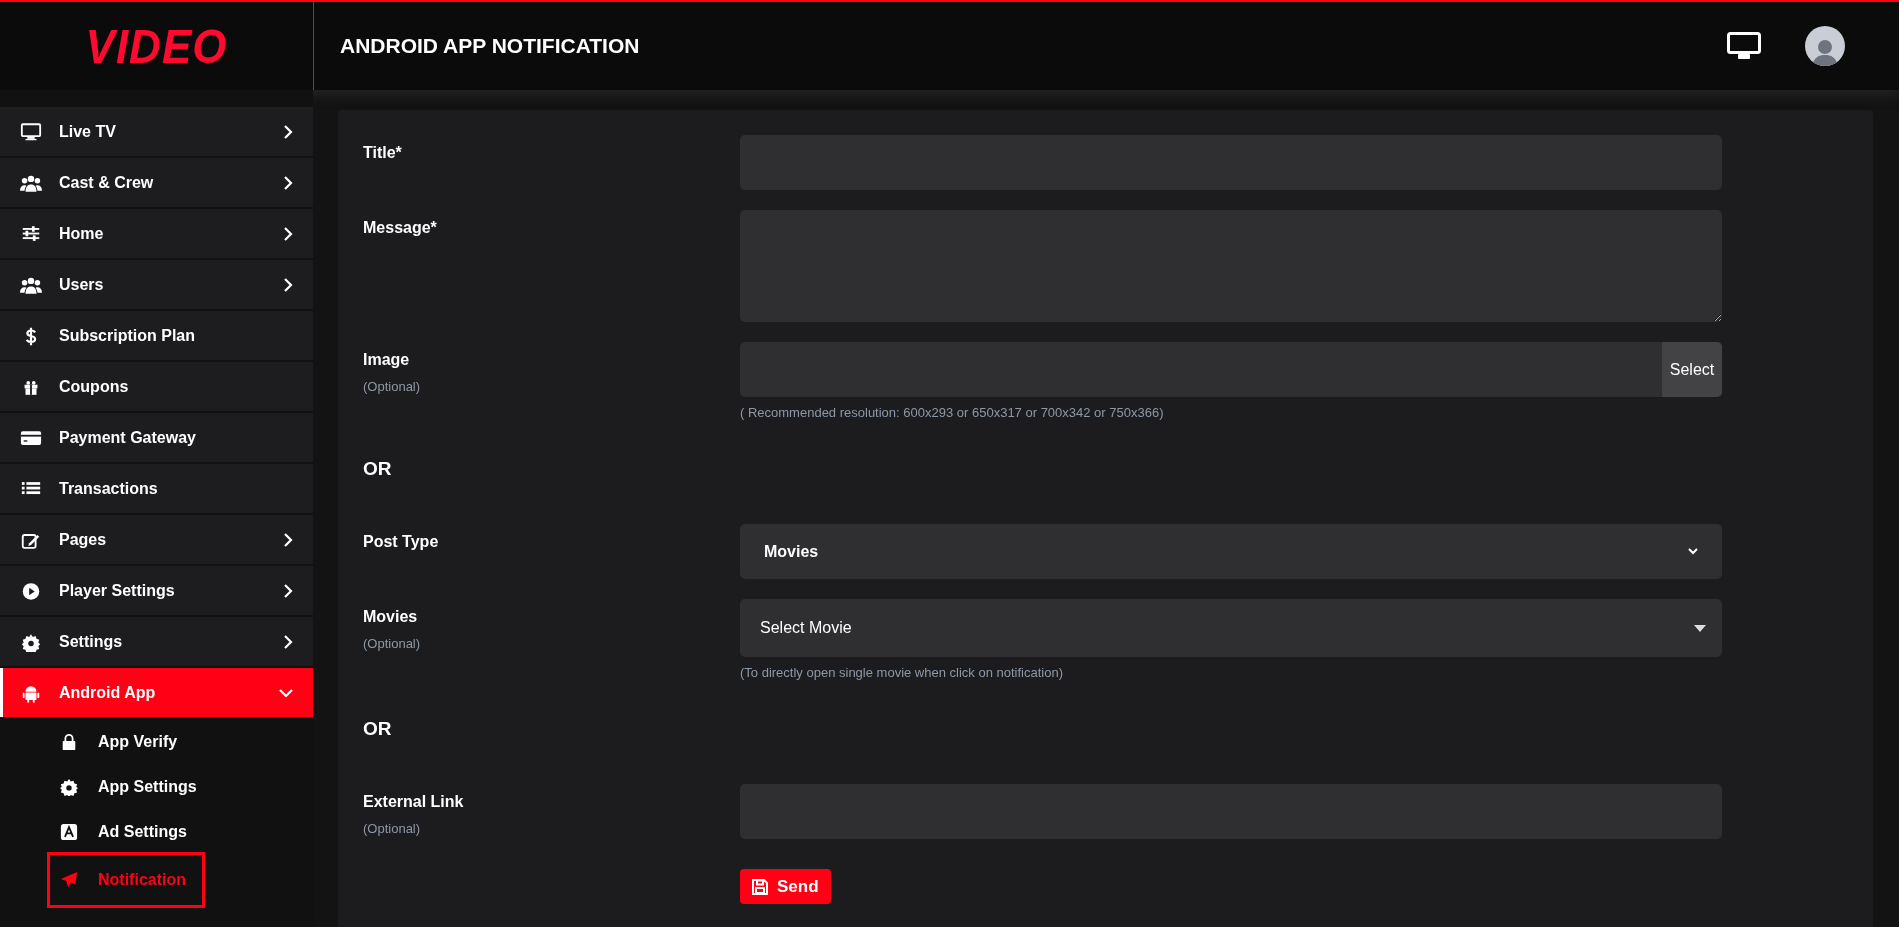 The height and width of the screenshot is (927, 1899). I want to click on dropdown-field: Select Movie, so click(1231, 628).